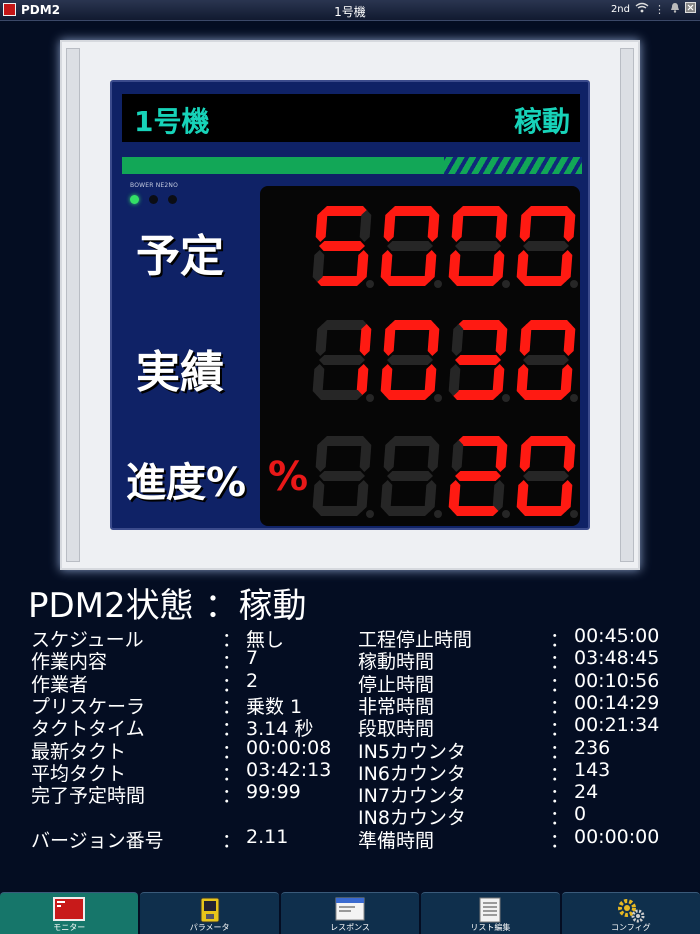  What do you see at coordinates (186, 483) in the screenshot?
I see `progress-label: 進度%` at bounding box center [186, 483].